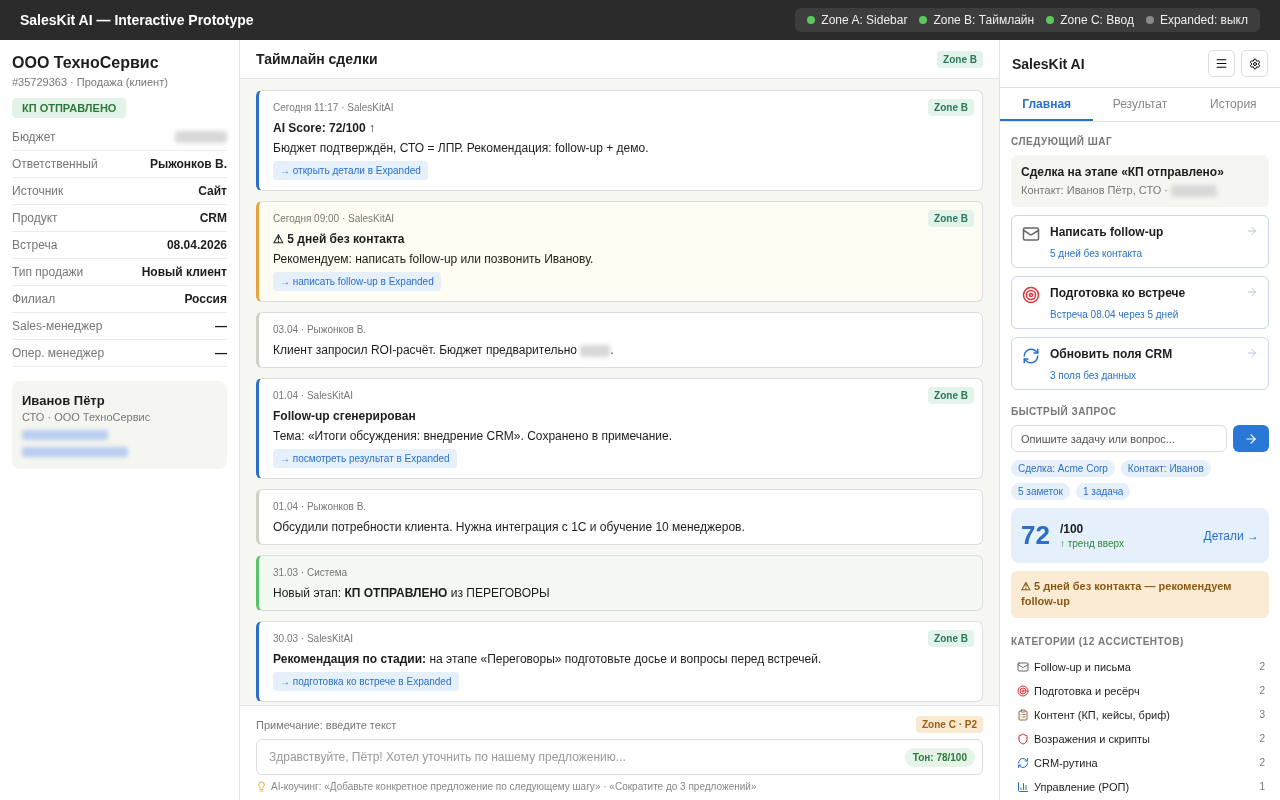  What do you see at coordinates (1203, 20) in the screenshot?
I see `zone-label: Expanded: выкл` at bounding box center [1203, 20].